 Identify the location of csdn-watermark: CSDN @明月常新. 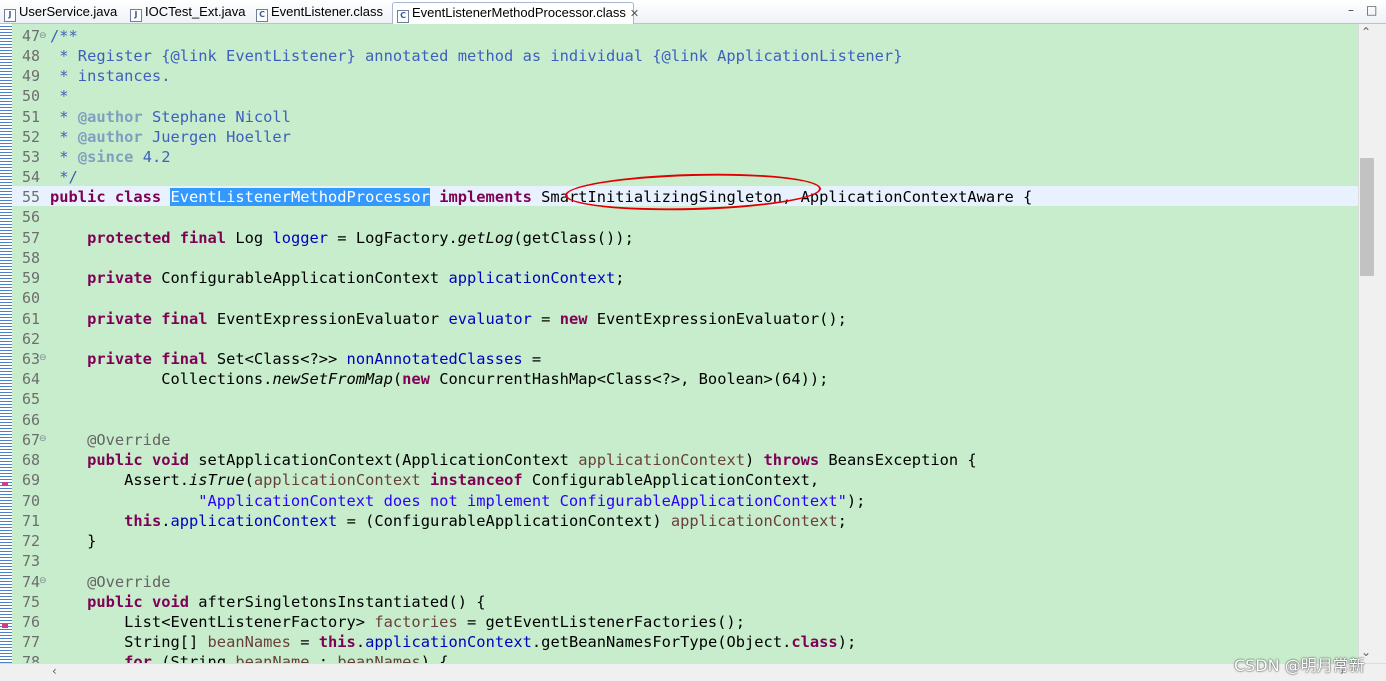
(1299, 665).